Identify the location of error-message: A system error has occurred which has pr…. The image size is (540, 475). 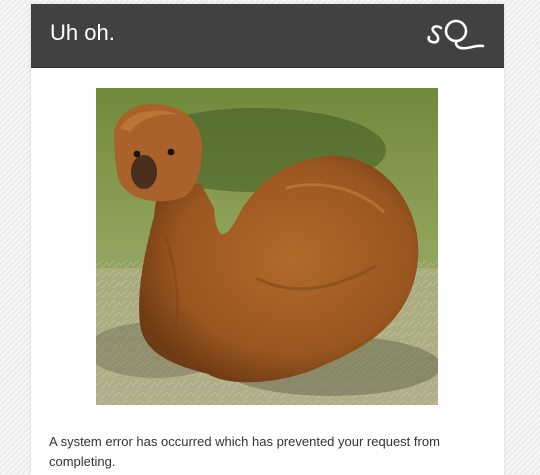
(244, 451).